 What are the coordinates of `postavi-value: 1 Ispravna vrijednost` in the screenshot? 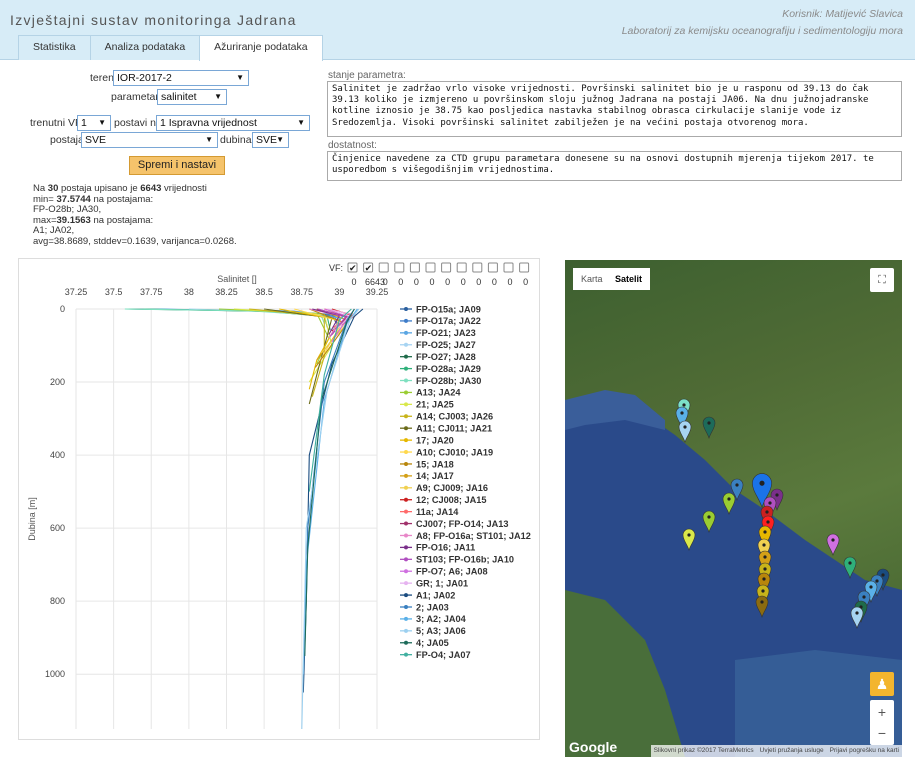 It's located at (208, 123).